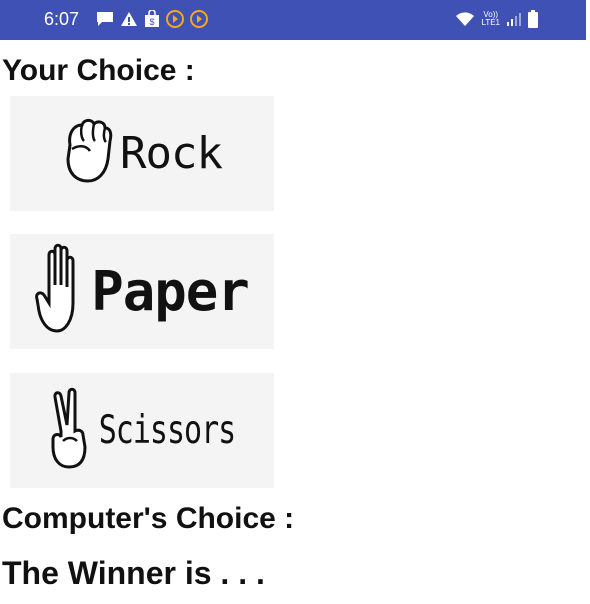  I want to click on rock-button: Rock, so click(142, 153).